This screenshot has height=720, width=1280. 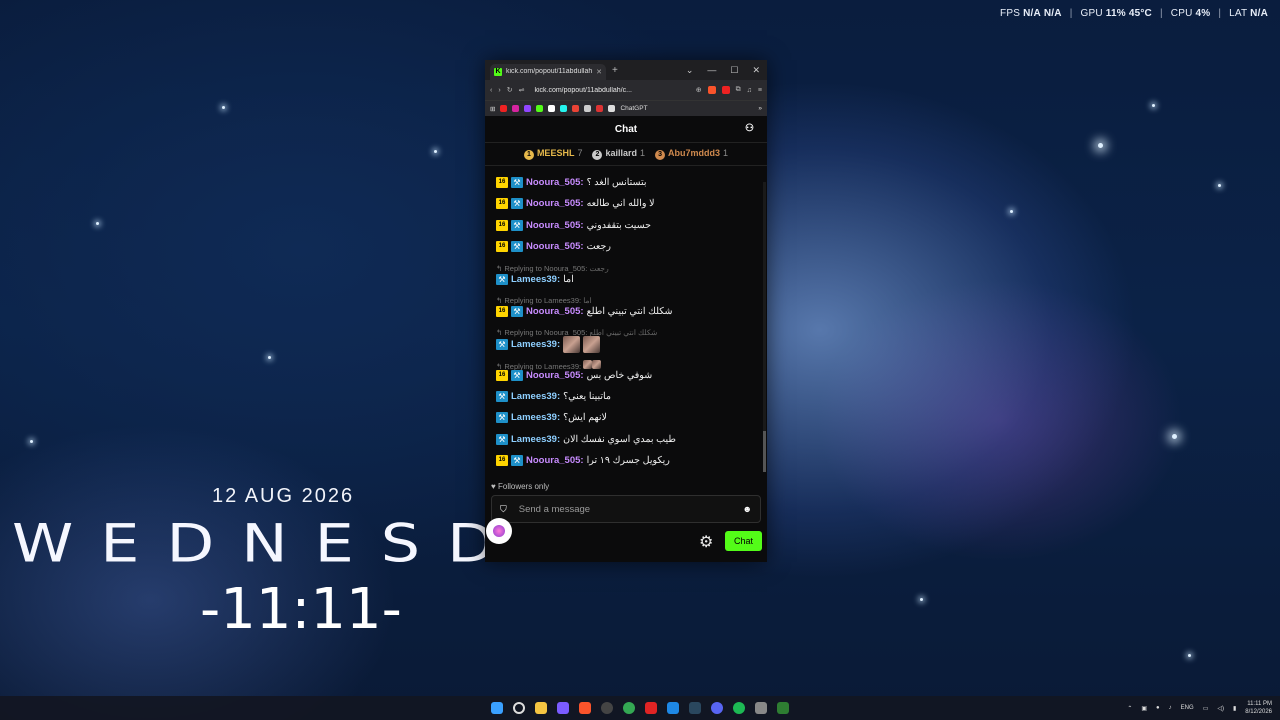 What do you see at coordinates (764, 451) in the screenshot?
I see `chat-scrollbar-thumb` at bounding box center [764, 451].